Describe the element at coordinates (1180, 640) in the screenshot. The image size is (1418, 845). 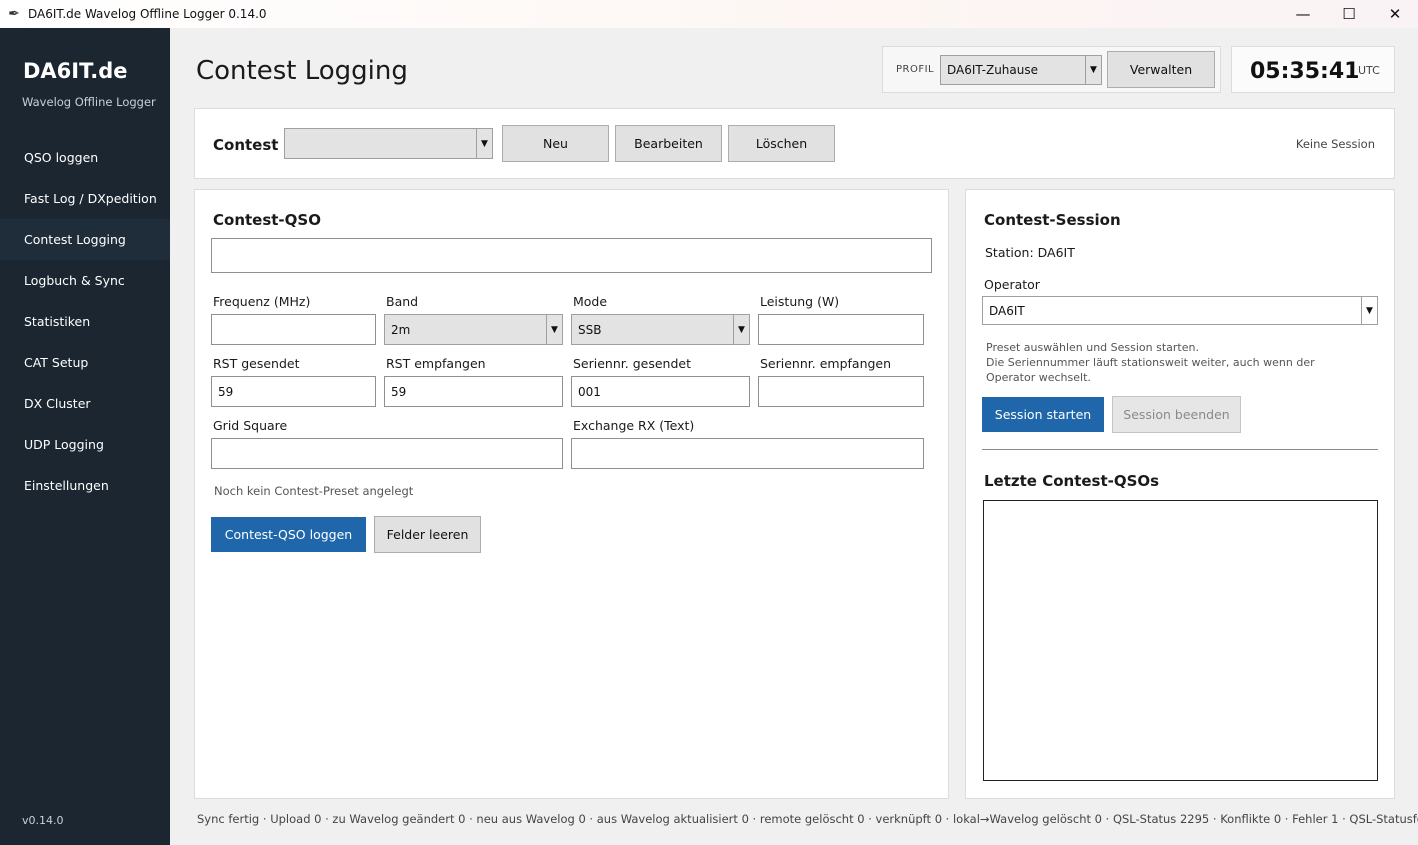
I see `recent-qsos-list` at that location.